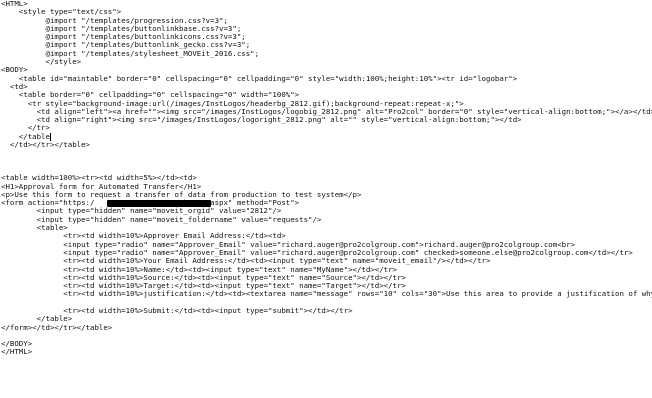  Describe the element at coordinates (17, 352) in the screenshot. I see `code-line: </HTML>` at that location.